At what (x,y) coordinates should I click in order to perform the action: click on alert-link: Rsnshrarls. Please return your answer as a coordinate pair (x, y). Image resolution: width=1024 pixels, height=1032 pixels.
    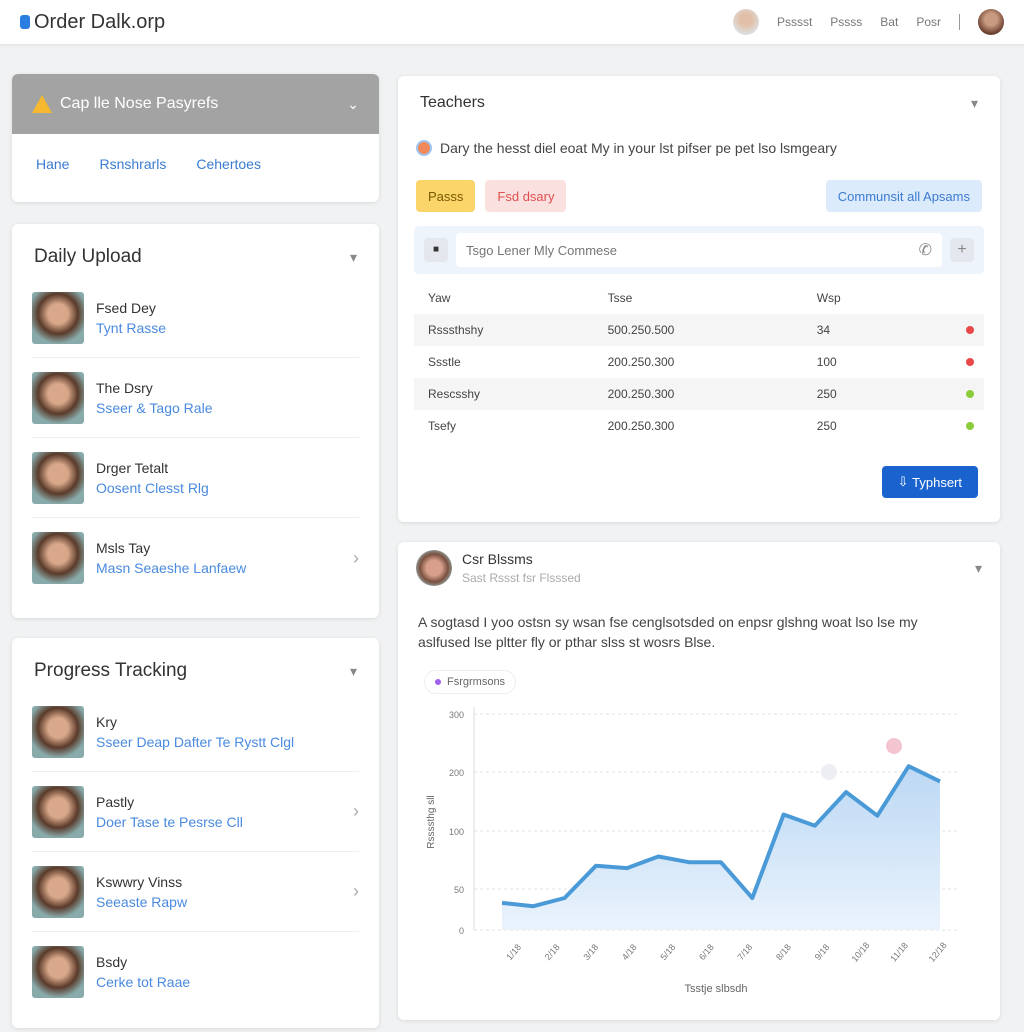
    Looking at the image, I should click on (132, 164).